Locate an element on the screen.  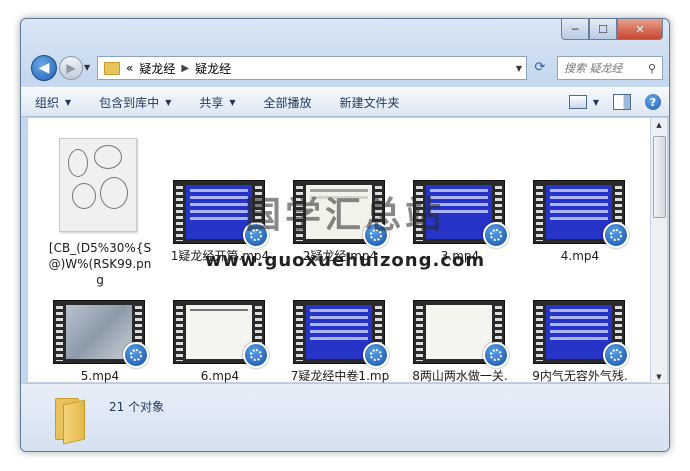
watermark-url: www.guoxuehuizong.com is located at coordinates (345, 260).